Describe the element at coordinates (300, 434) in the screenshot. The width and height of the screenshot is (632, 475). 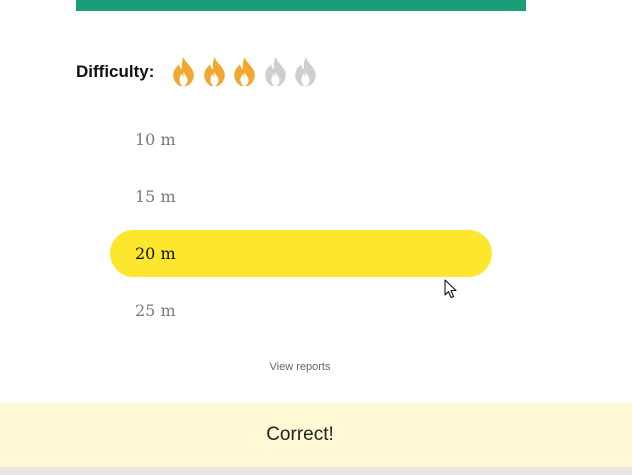
I see `feedback-text: Correct!` at that location.